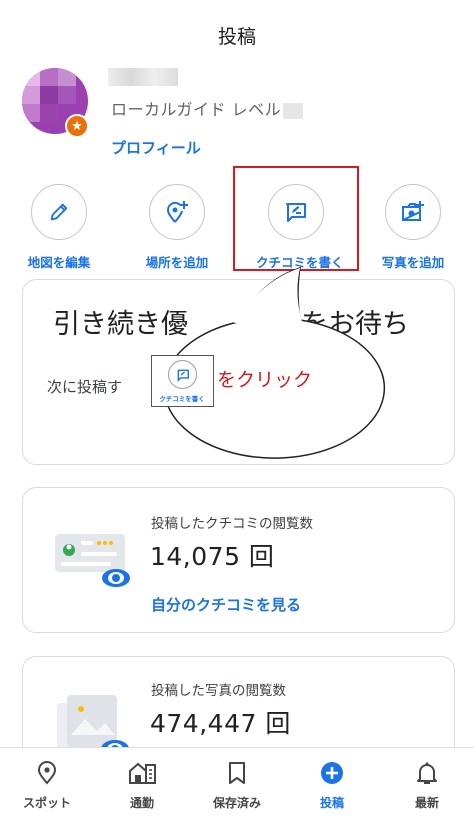  Describe the element at coordinates (142, 773) in the screenshot. I see `commute-icon` at that location.